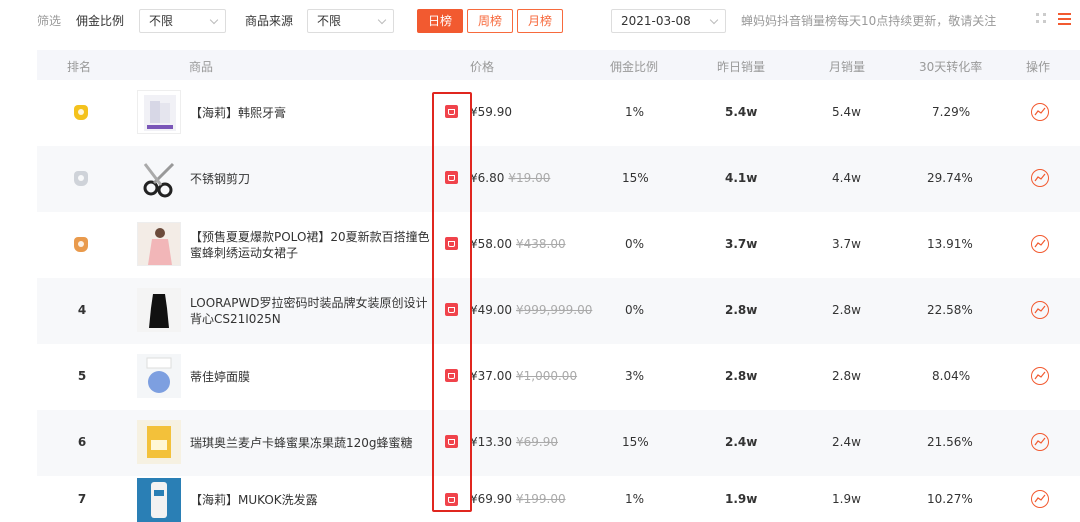 This screenshot has height=522, width=1080. I want to click on price-cell: ¥49.00 ¥999,999.00, so click(531, 310).